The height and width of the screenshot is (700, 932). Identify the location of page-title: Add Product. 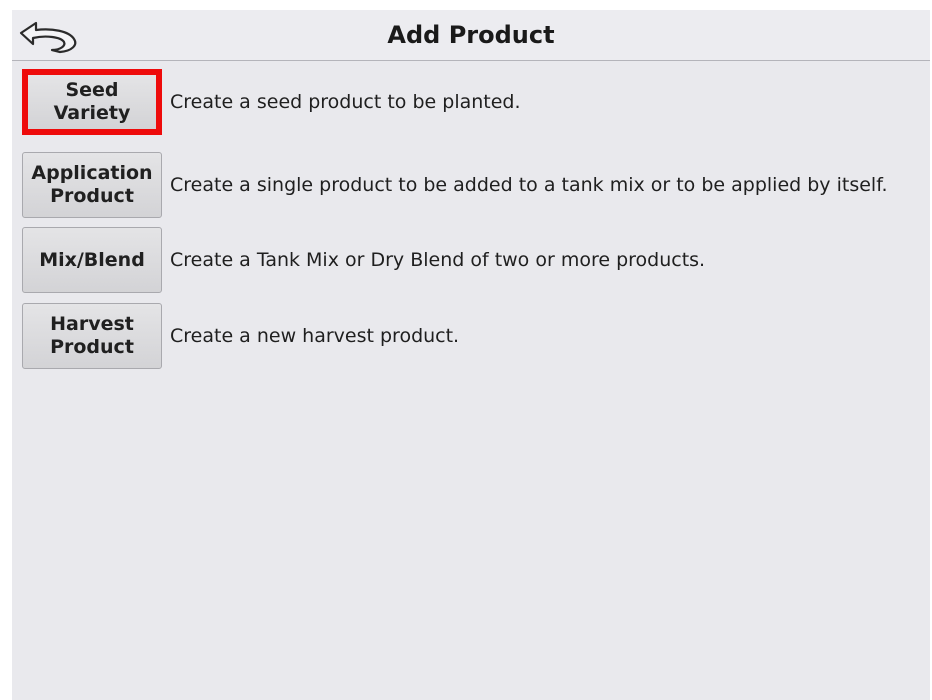
(471, 35).